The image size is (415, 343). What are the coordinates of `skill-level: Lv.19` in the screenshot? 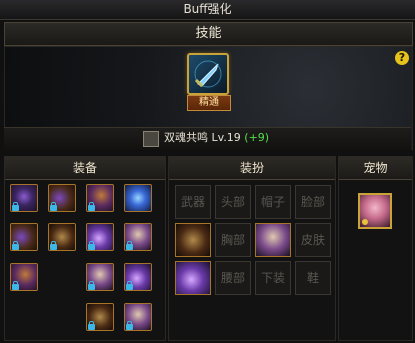 It's located at (226, 137).